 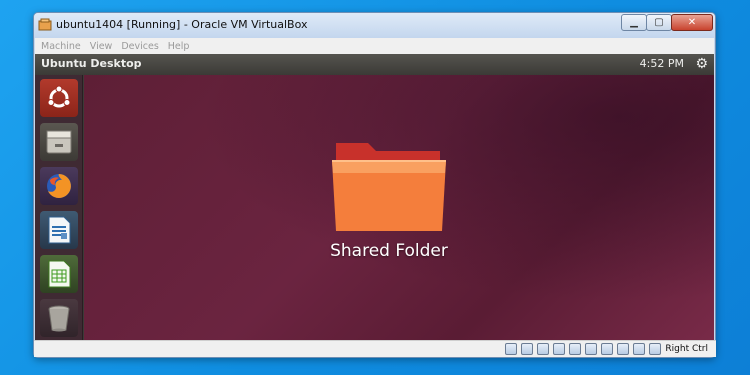 I want to click on unity-launcher, so click(x=59, y=214).